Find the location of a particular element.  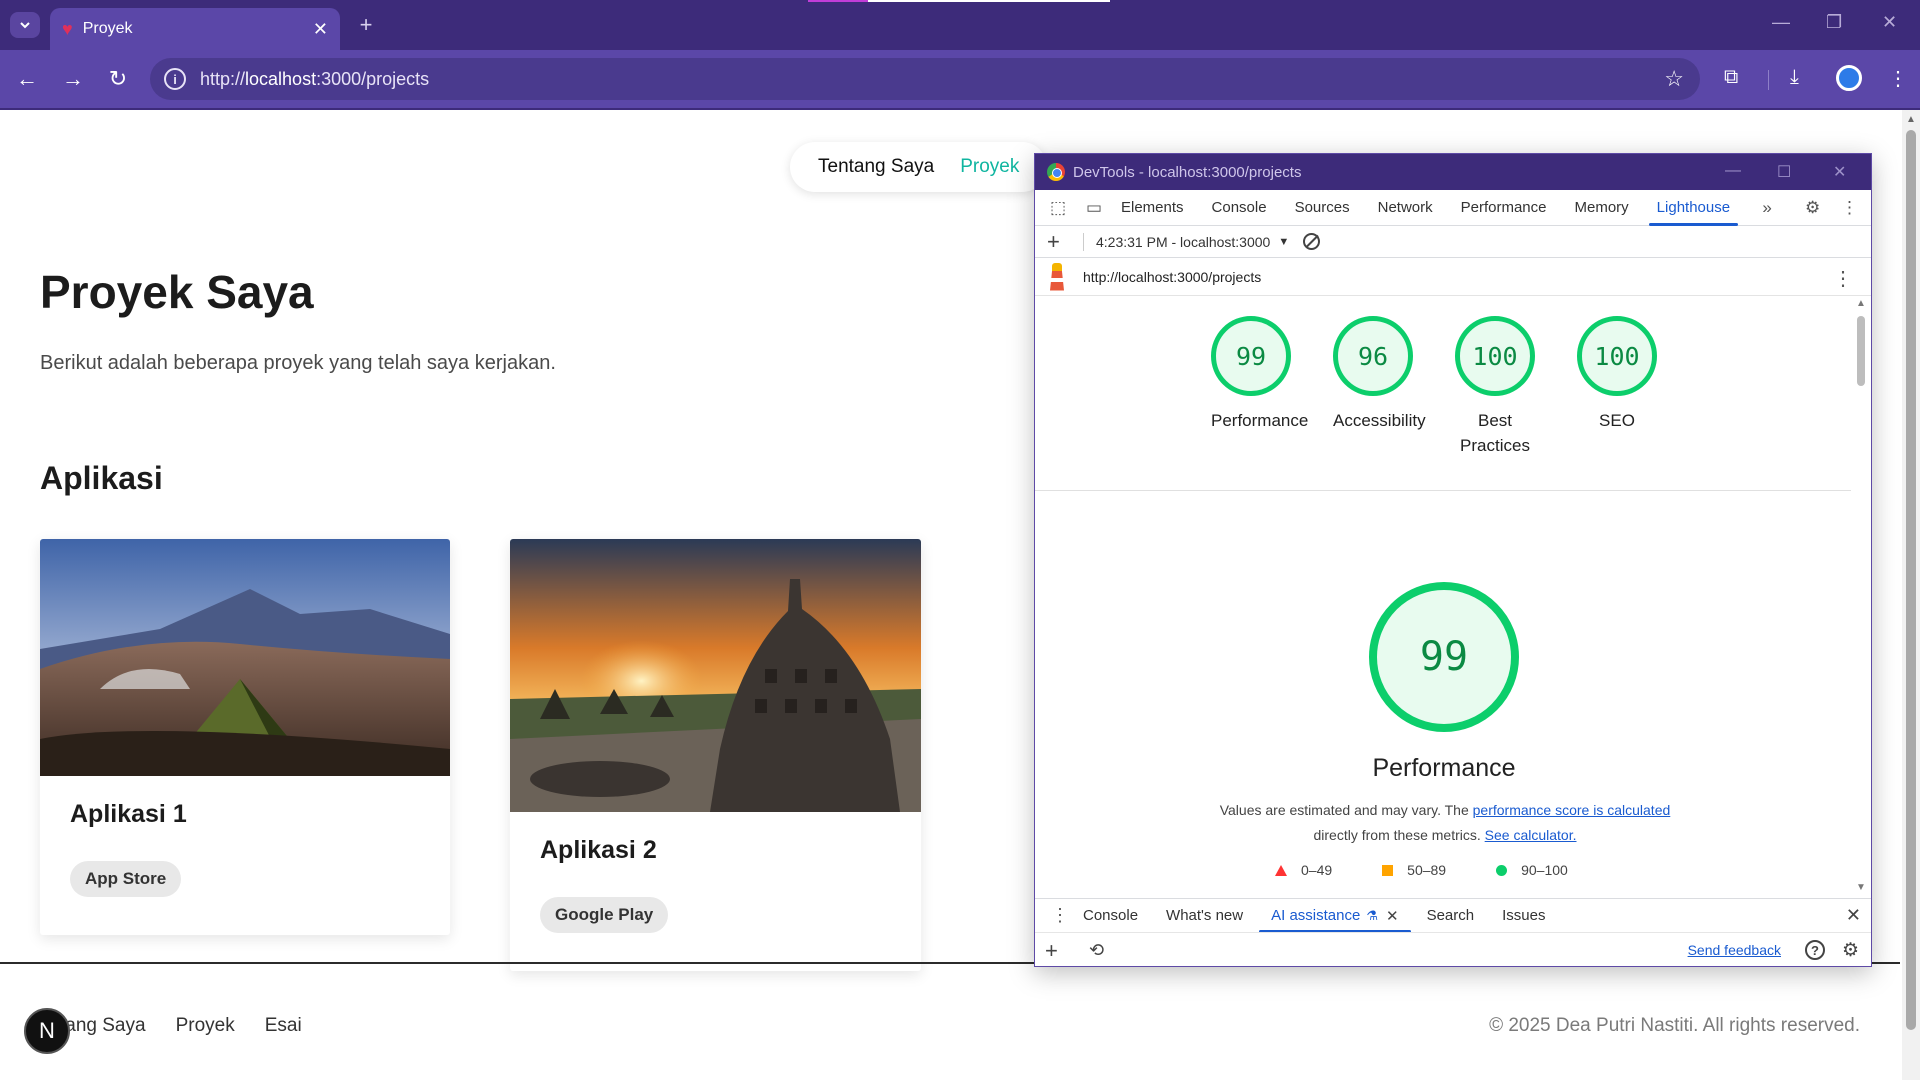

url-host: localhost is located at coordinates (281, 78).